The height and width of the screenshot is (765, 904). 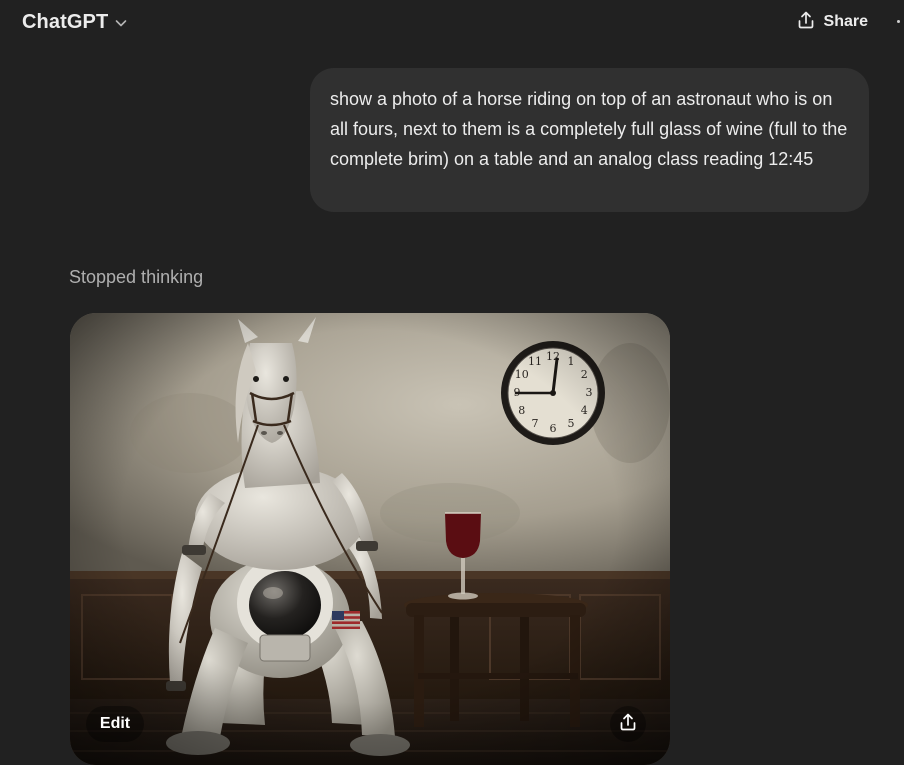 I want to click on share-upload-icon, so click(x=806, y=22).